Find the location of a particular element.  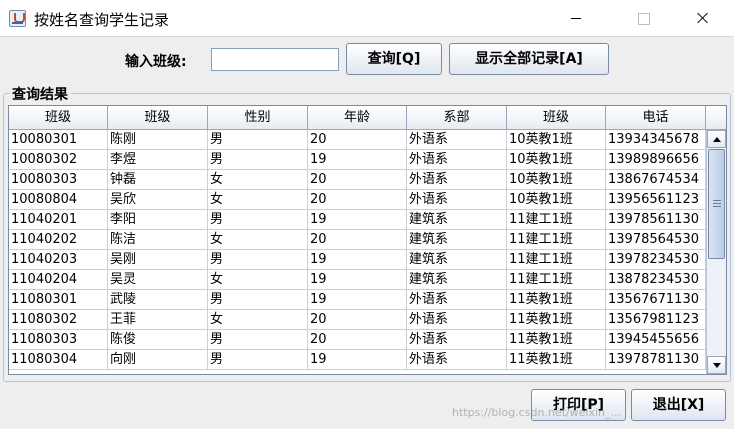

table-row: 11040201 李阳男 19 建筑系 11建工1班 13978561130 is located at coordinates (357, 220).